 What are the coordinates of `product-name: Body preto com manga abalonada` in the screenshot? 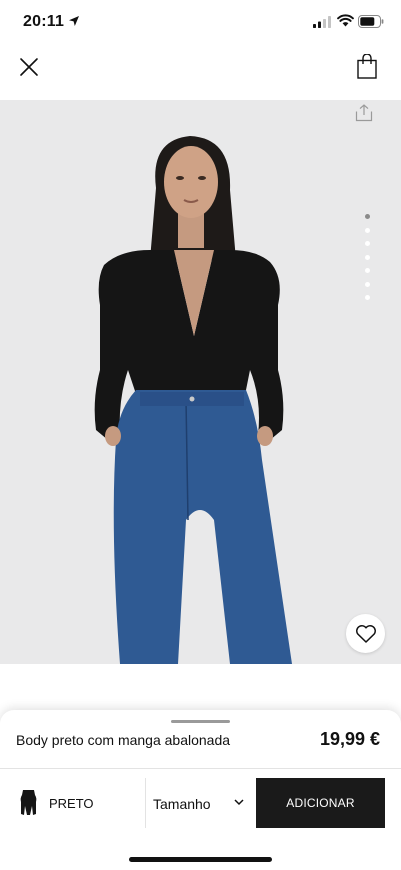 It's located at (123, 740).